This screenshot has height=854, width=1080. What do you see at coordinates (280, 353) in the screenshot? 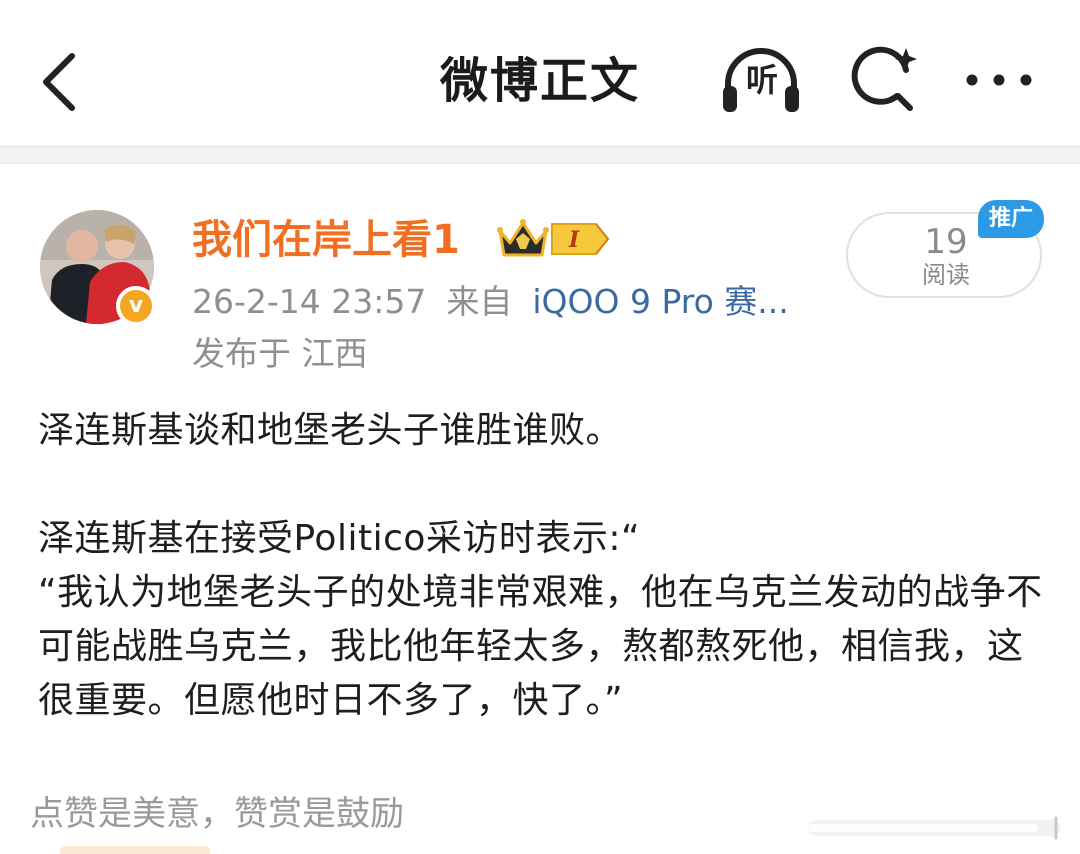
I see `post-location: 发布于 江西` at bounding box center [280, 353].